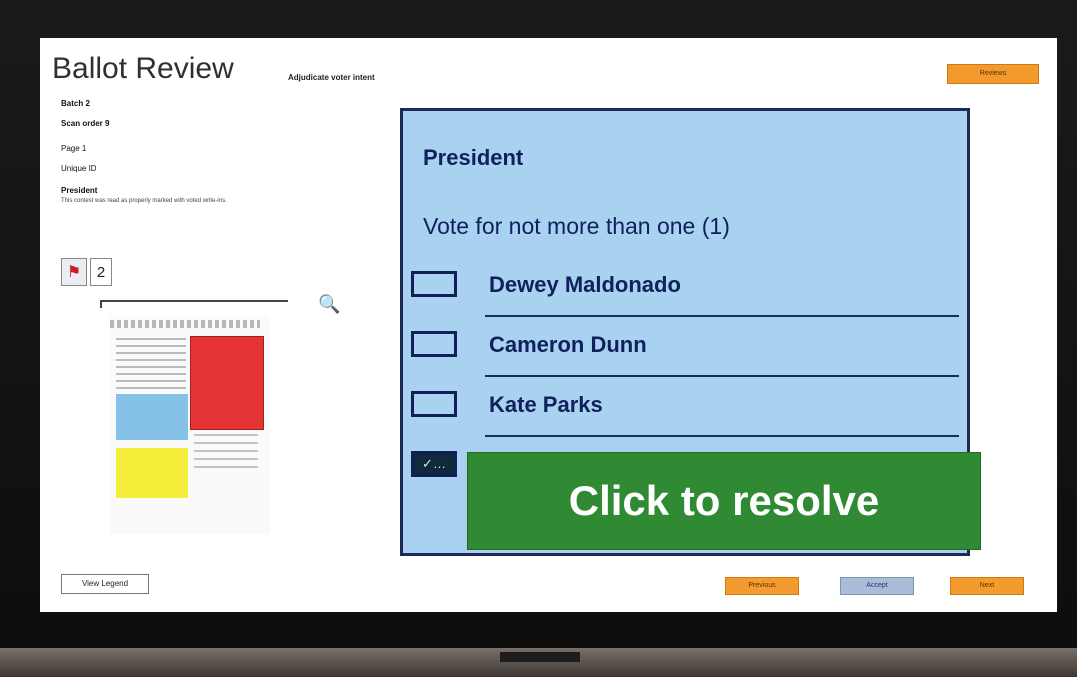  I want to click on ballot-thumbnail, so click(190, 425).